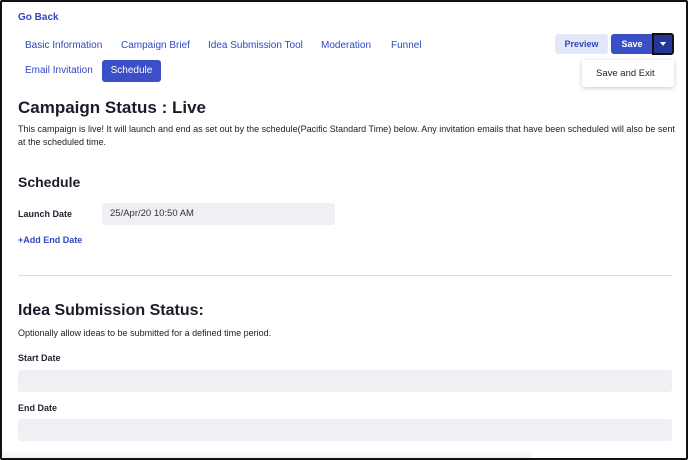  Describe the element at coordinates (346, 46) in the screenshot. I see `tab-moderation: Moderation` at that location.